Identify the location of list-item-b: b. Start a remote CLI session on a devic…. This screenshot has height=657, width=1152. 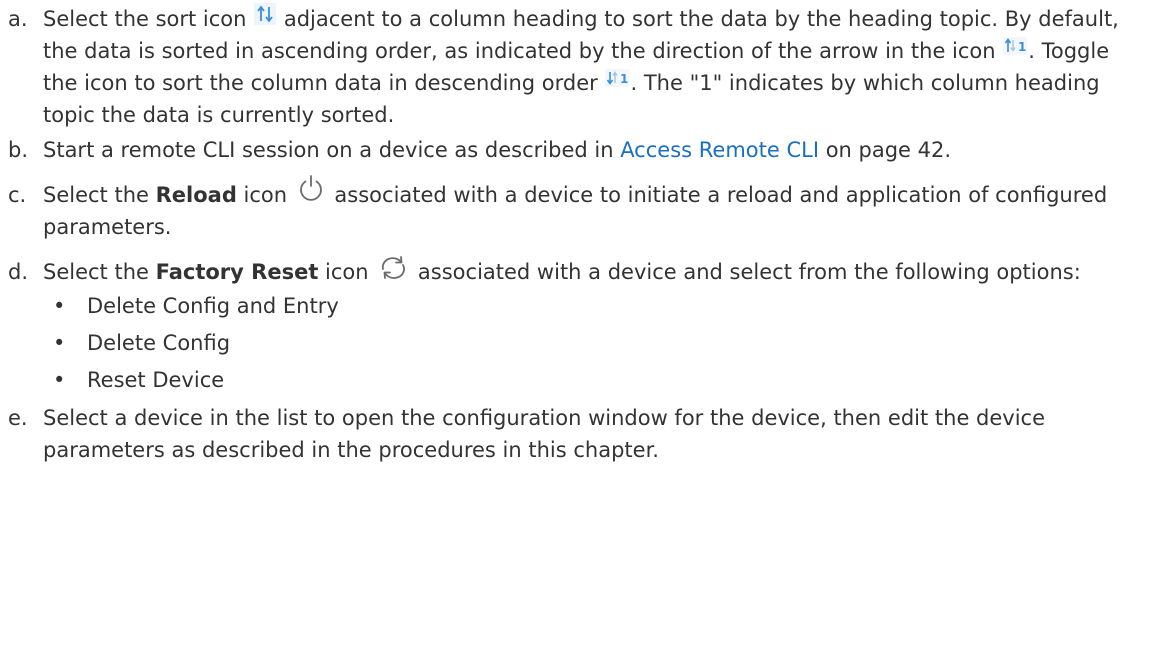
(573, 150).